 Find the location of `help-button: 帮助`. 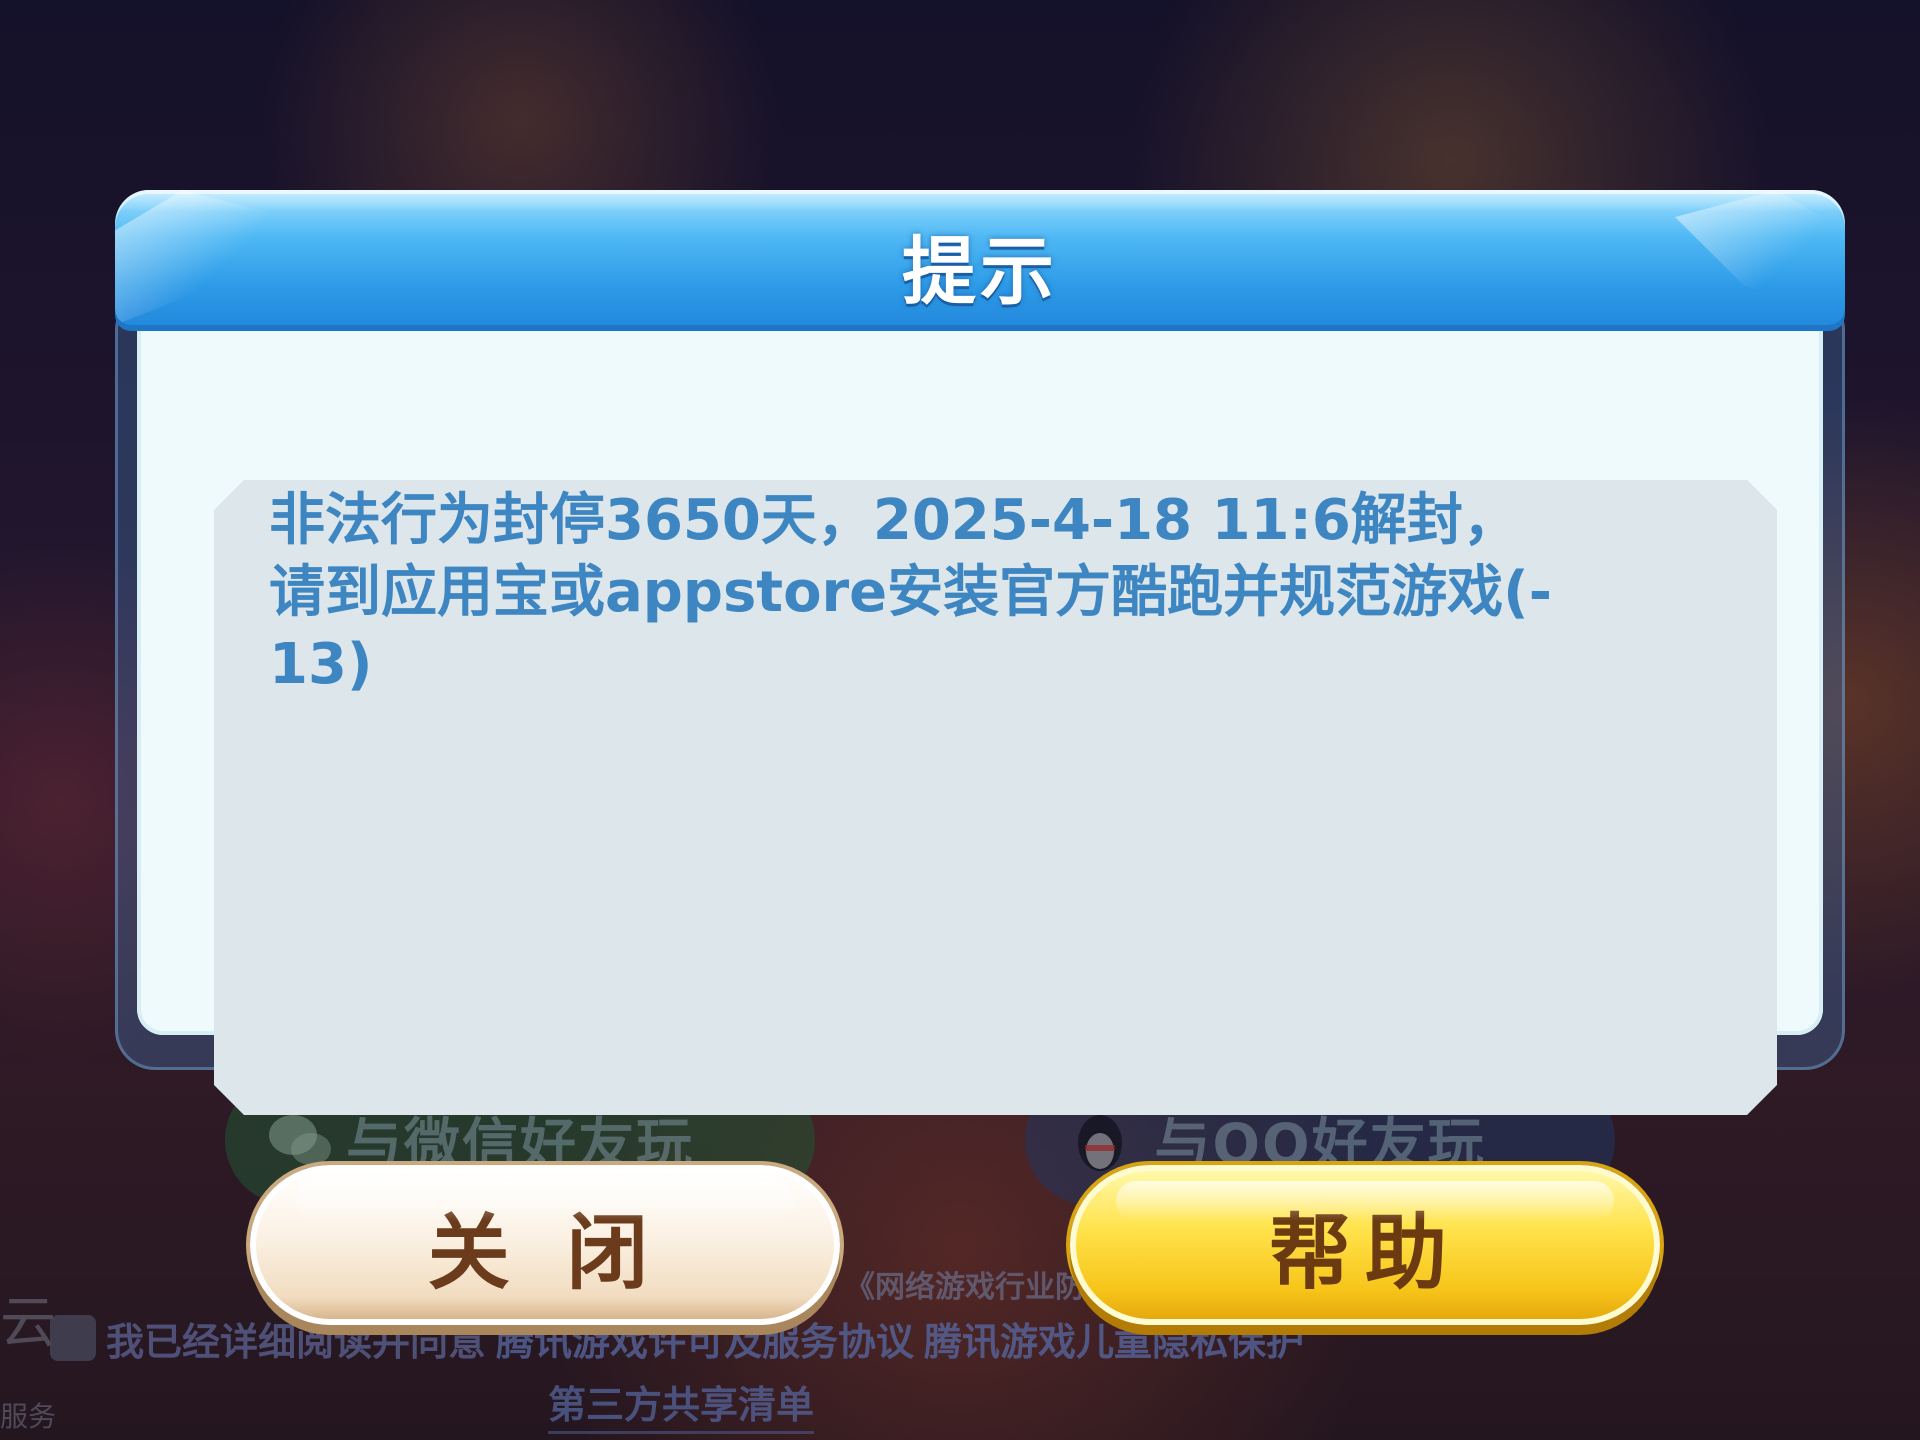

help-button: 帮助 is located at coordinates (1365, 1245).